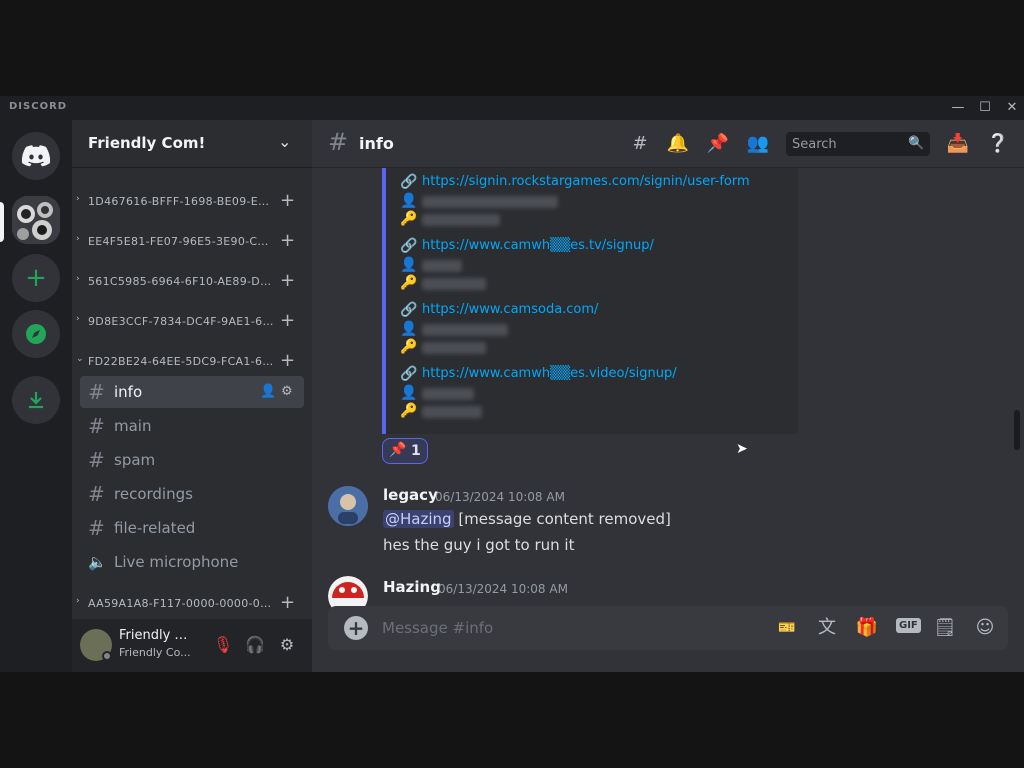  I want to click on category-row: › 561C5985-6964-6F10-AE89-D84... +, so click(192, 281).